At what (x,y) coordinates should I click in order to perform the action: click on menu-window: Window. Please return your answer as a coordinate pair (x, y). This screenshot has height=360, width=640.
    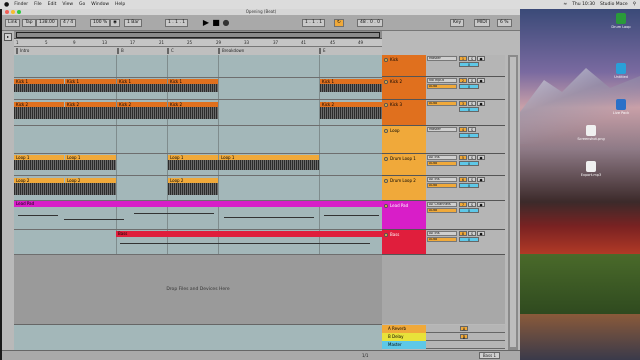
    Looking at the image, I should click on (100, 4).